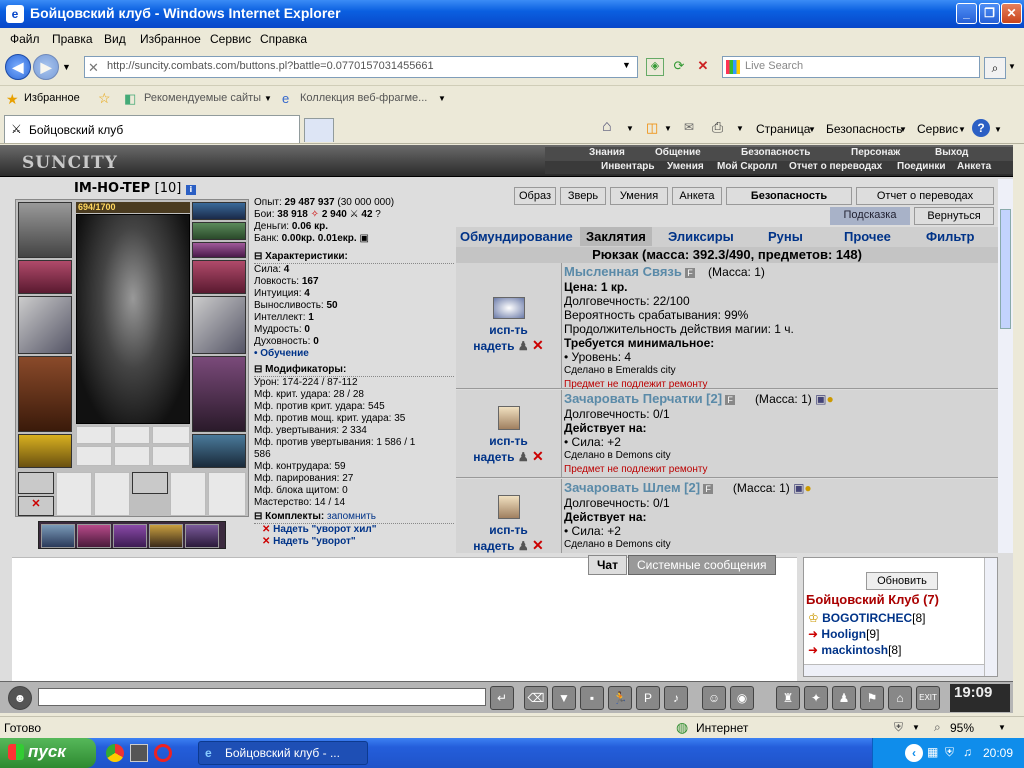 The width and height of the screenshot is (1024, 768). What do you see at coordinates (354, 530) in the screenshot?
I see `set-link: ✕ Надеть "уворот хил"` at bounding box center [354, 530].